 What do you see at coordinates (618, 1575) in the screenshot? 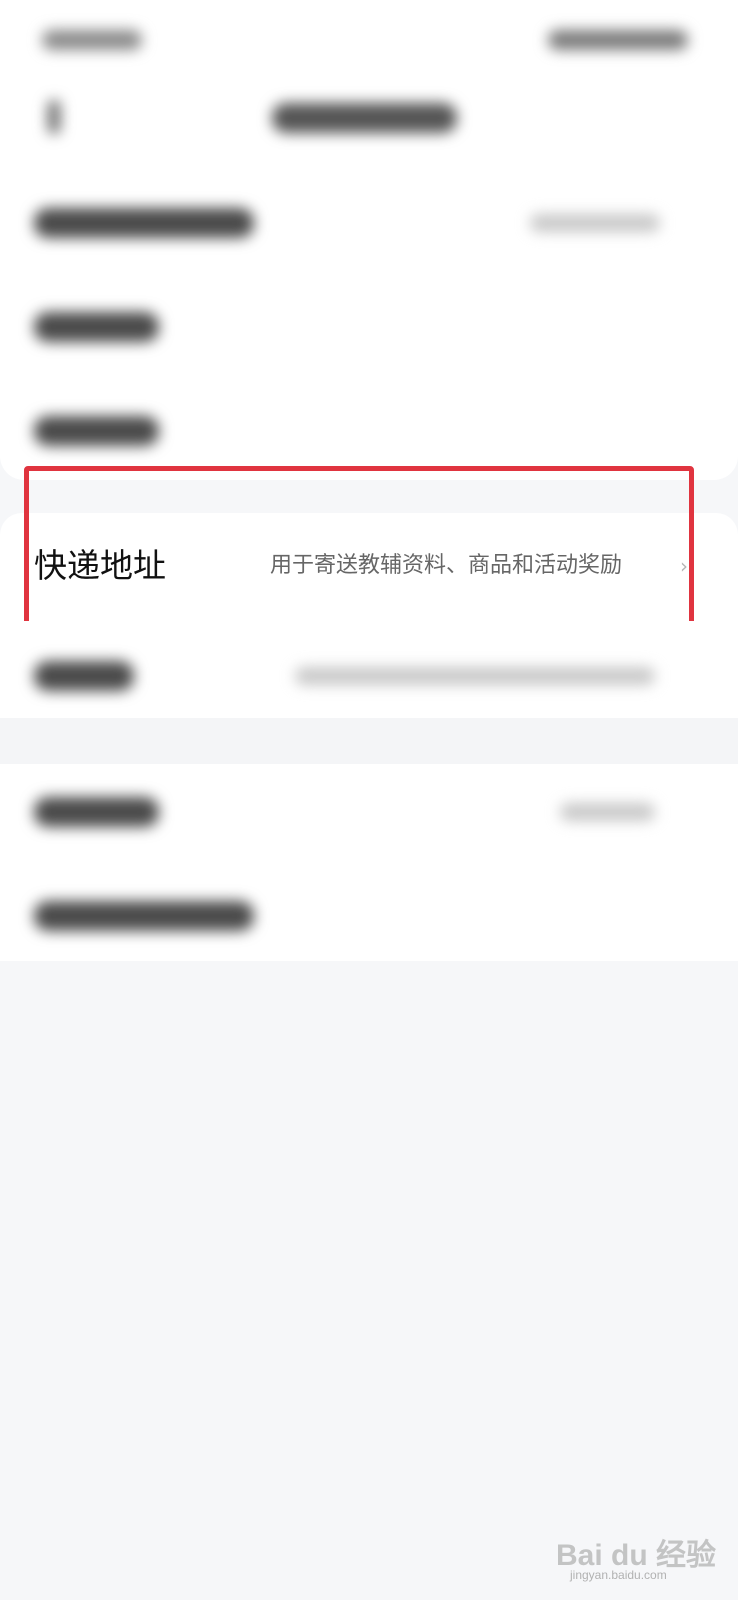
I see `watermark-url: jingyan.baidu.com` at bounding box center [618, 1575].